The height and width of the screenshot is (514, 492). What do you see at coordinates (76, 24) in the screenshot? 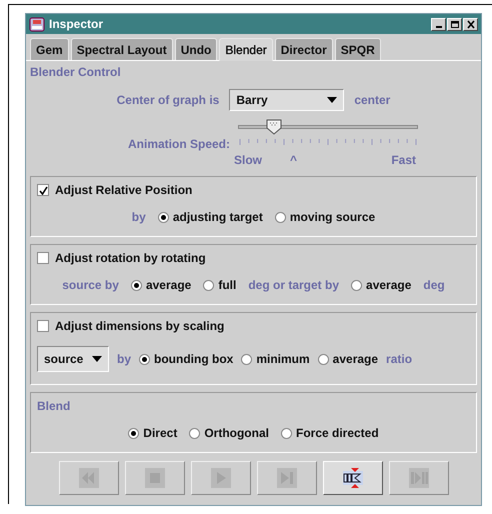
I see `window-title: Inspector` at bounding box center [76, 24].